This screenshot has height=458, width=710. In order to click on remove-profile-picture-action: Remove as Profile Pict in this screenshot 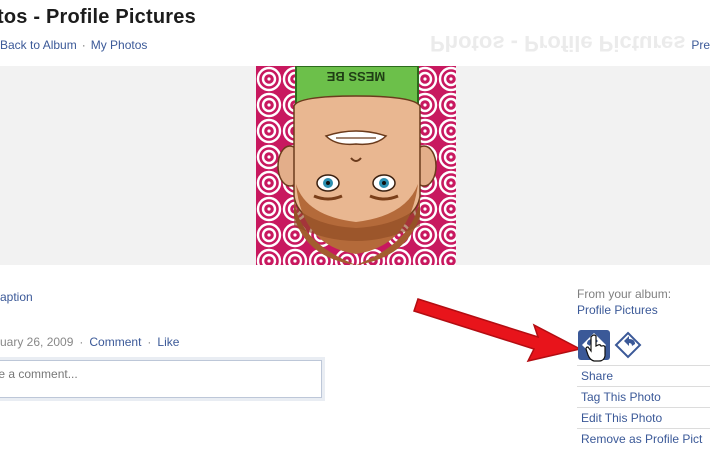, I will do `click(643, 438)`.